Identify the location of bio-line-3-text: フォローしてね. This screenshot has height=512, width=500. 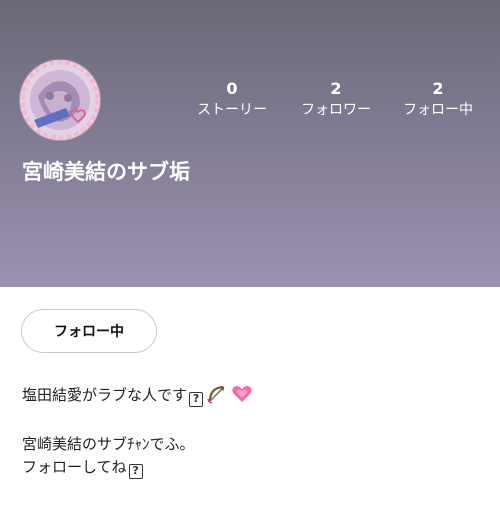
(74, 467).